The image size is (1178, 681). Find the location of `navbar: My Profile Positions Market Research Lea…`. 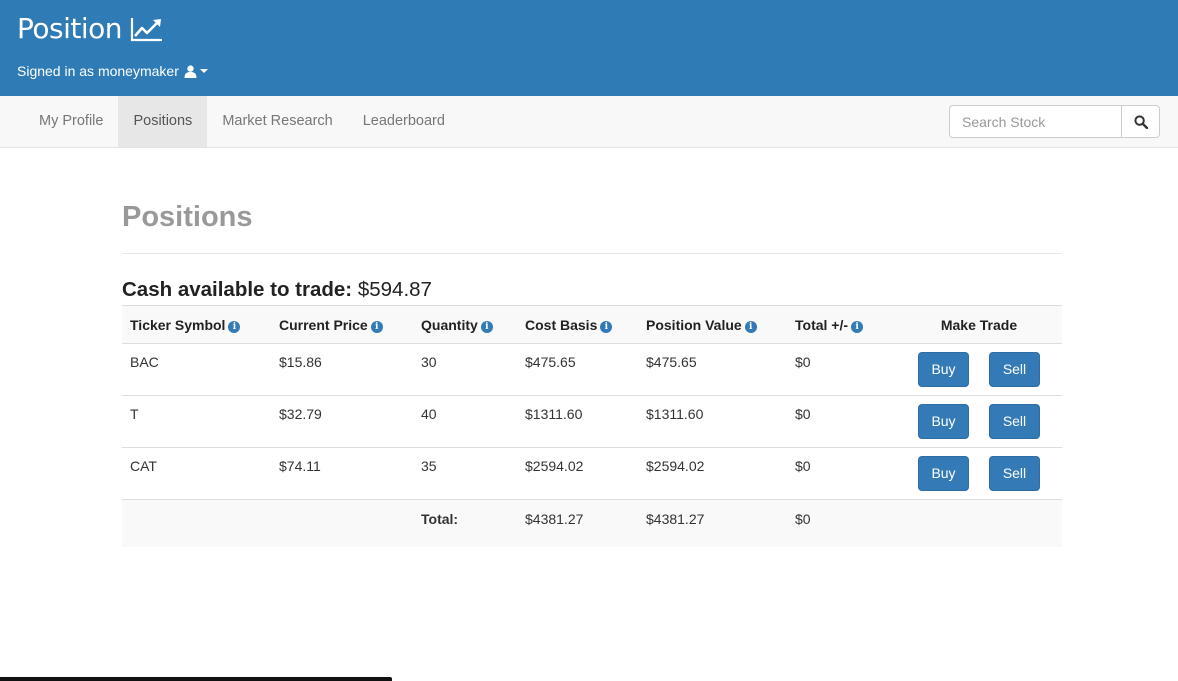

navbar: My Profile Positions Market Research Lea… is located at coordinates (589, 122).